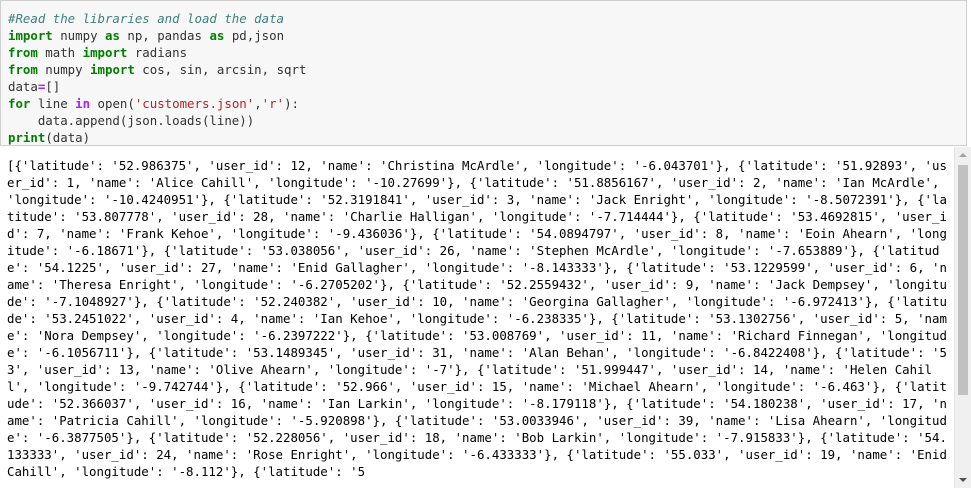  I want to click on code-token: pd,json, so click(254, 35).